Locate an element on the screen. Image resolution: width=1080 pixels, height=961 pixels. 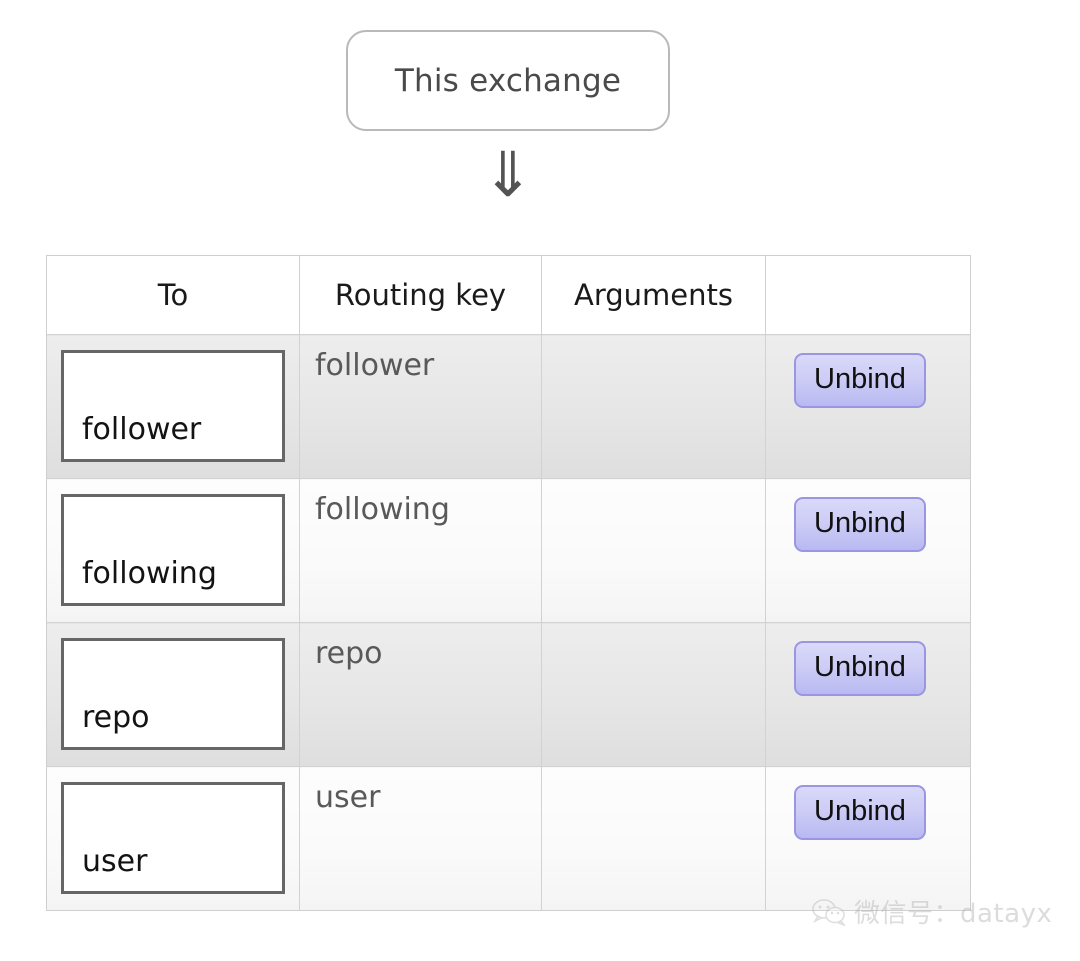
routing-key-value: follower is located at coordinates (375, 365).